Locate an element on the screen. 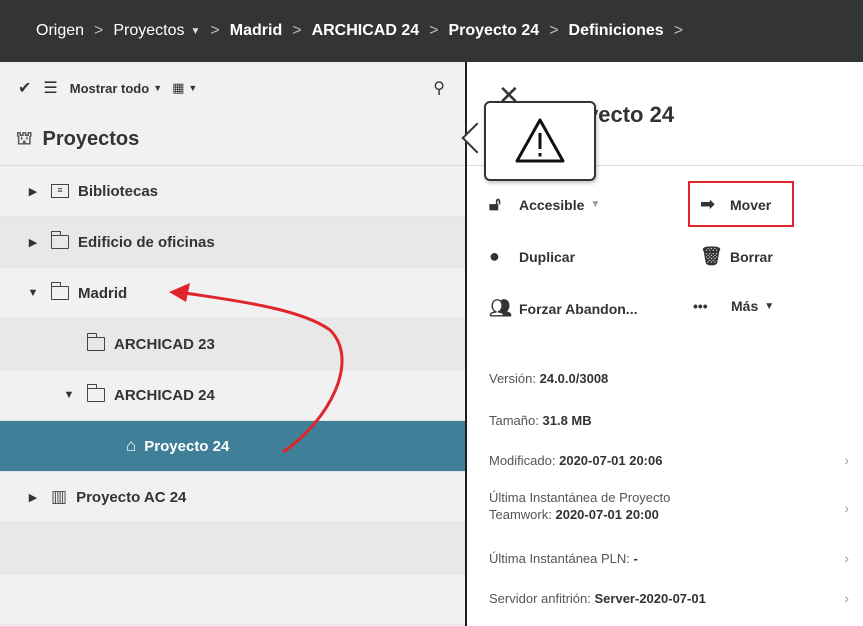 Image resolution: width=863 pixels, height=626 pixels. tree-toolbar: ✔ ☰ Mostrar todo ▼ ▦ ▼ ⚲ is located at coordinates (232, 88).